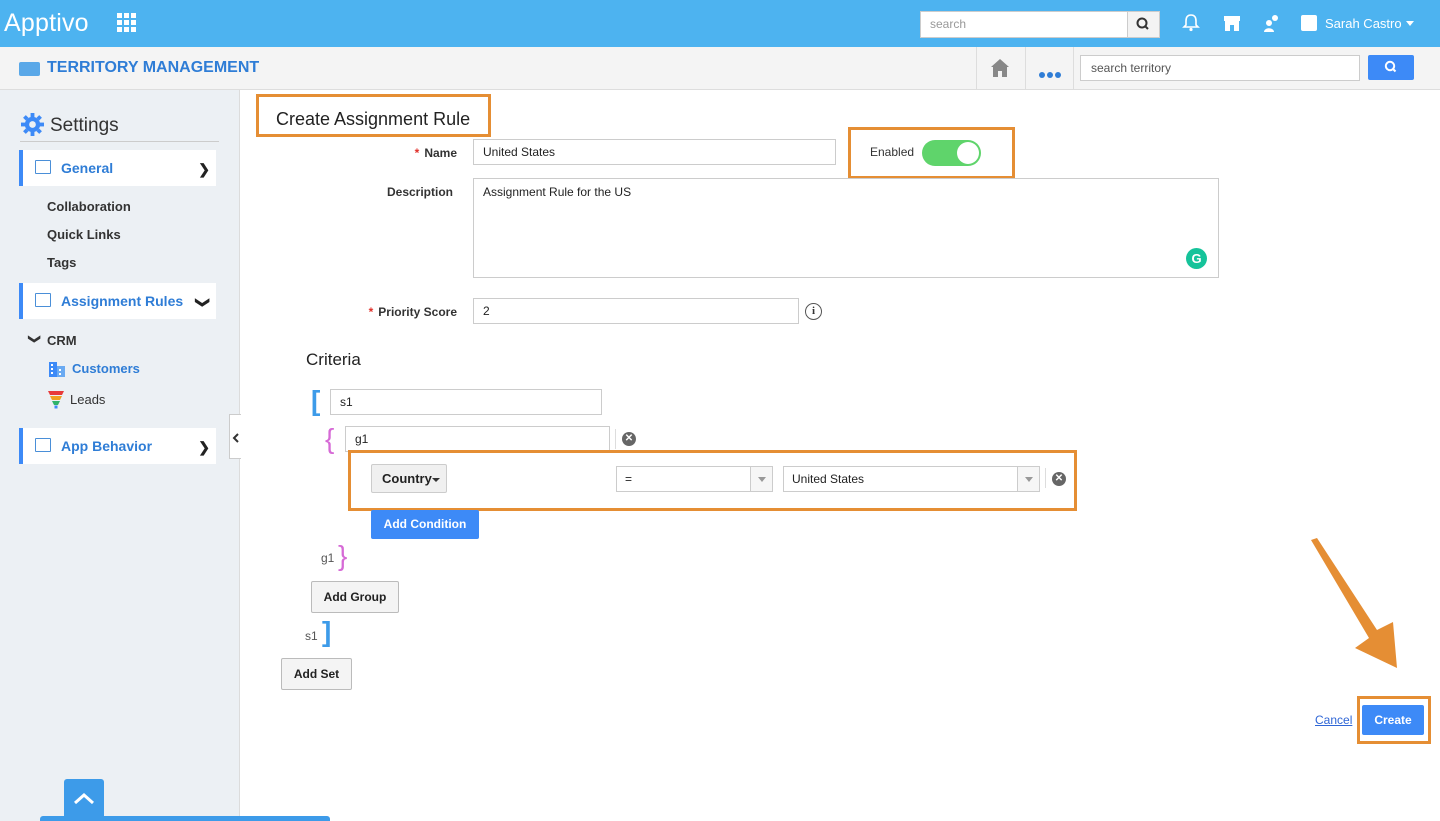 Image resolution: width=1440 pixels, height=821 pixels. Describe the element at coordinates (316, 400) in the screenshot. I see `set-open-bracket: [` at that location.